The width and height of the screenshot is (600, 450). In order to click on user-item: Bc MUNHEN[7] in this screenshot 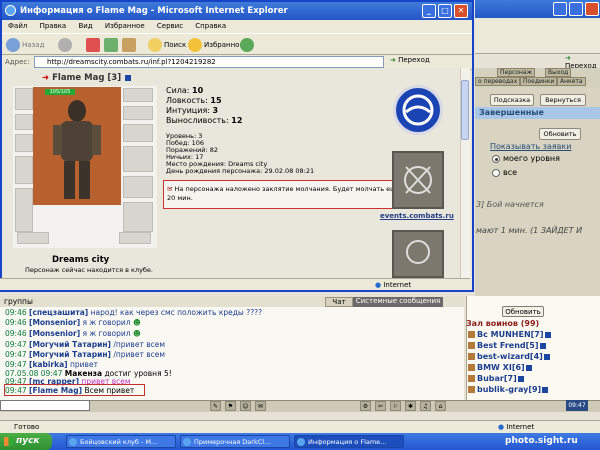, I will do `click(509, 334)`.